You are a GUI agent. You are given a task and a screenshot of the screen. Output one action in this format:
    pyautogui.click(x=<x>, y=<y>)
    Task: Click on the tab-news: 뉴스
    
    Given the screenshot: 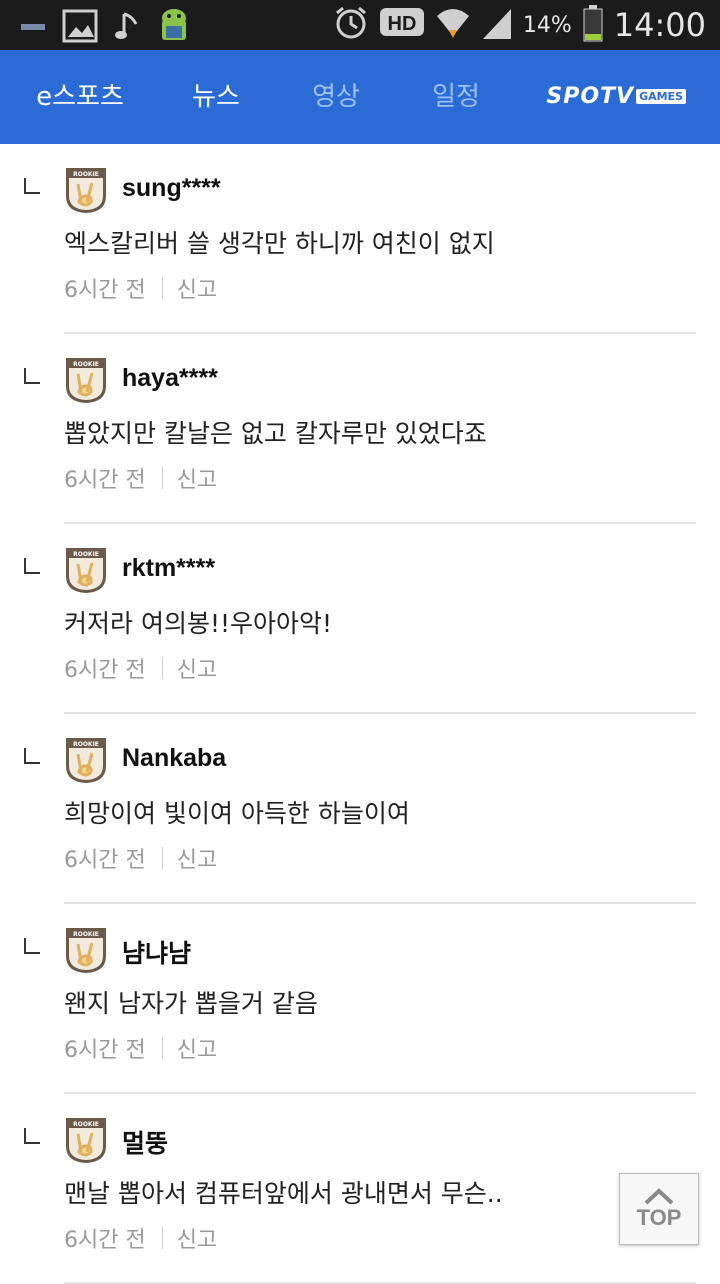 What is the action you would take?
    pyautogui.click(x=216, y=97)
    